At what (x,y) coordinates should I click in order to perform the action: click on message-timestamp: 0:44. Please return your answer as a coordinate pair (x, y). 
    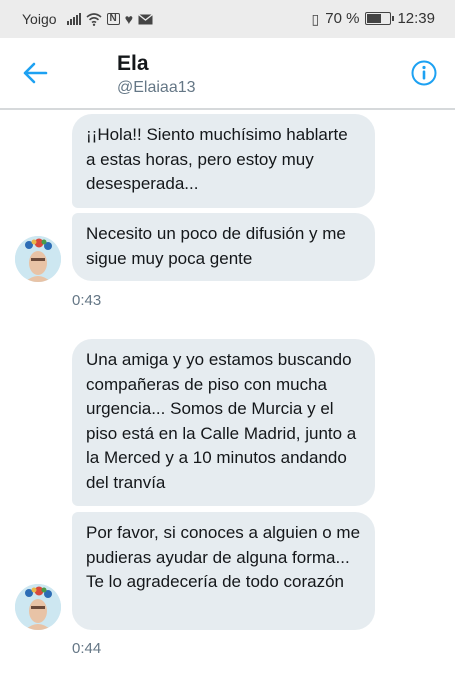
    Looking at the image, I should click on (87, 648).